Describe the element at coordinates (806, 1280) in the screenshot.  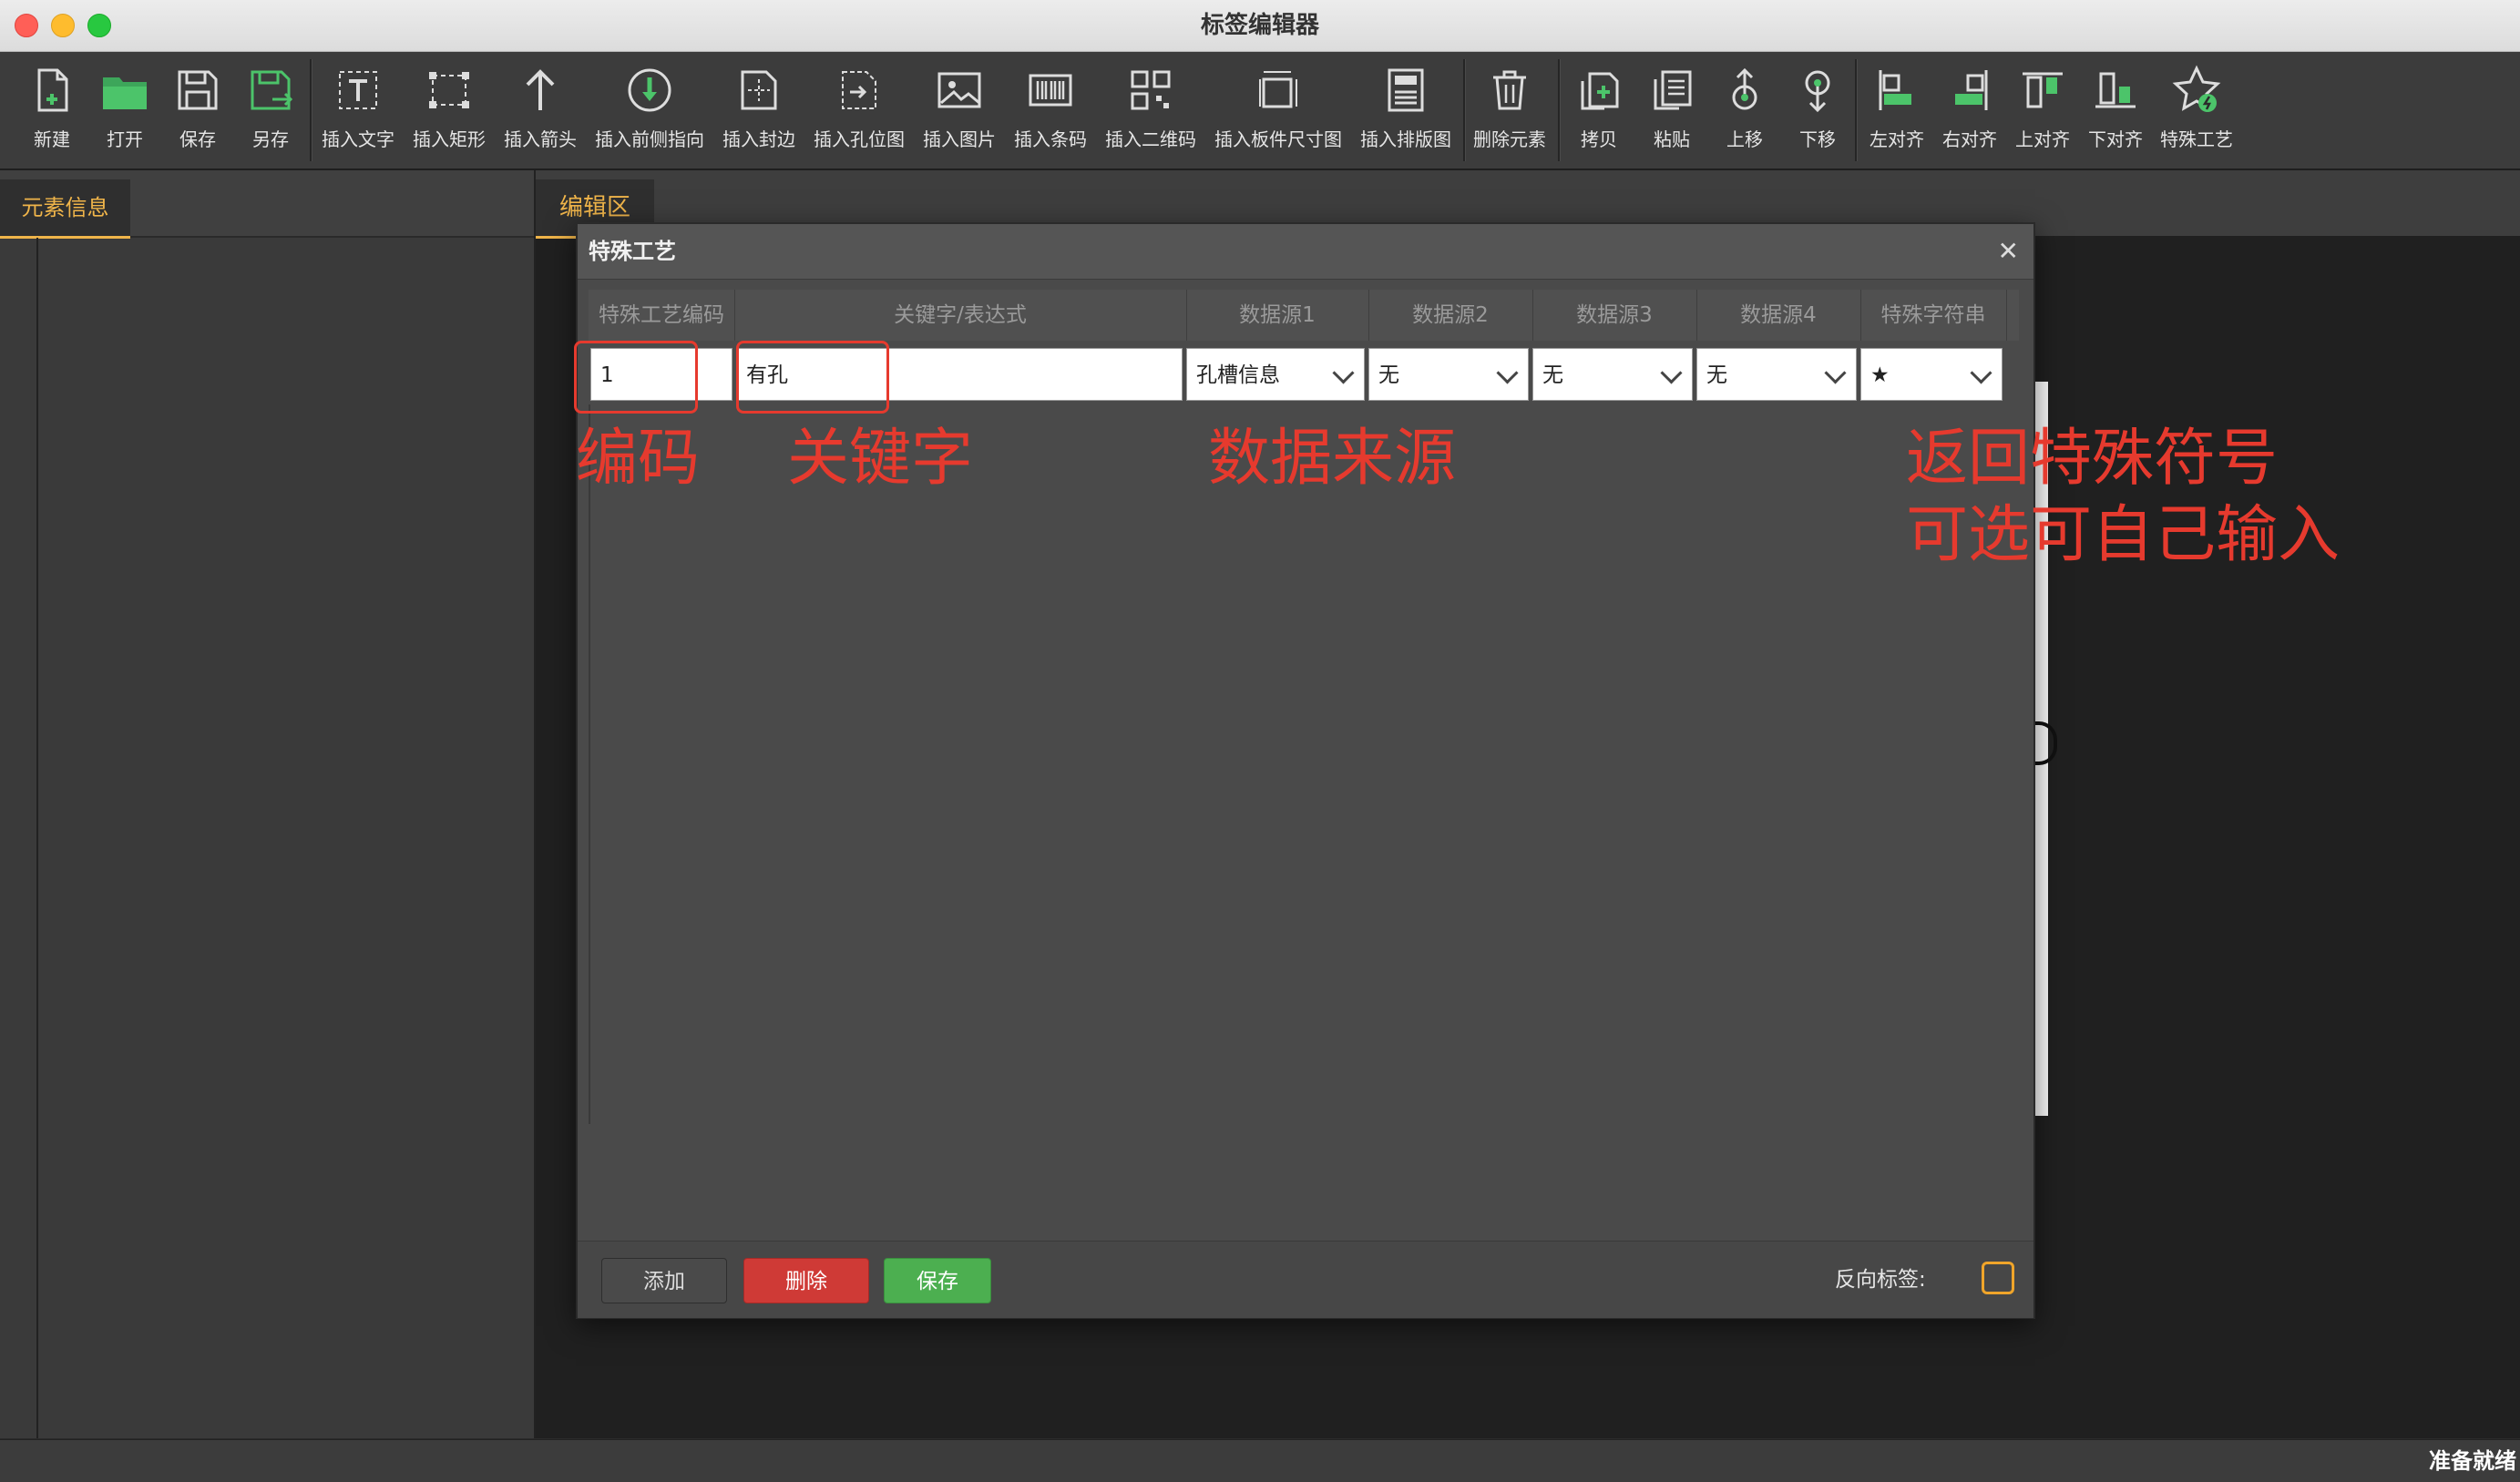
I see `delete-button: 删除` at that location.